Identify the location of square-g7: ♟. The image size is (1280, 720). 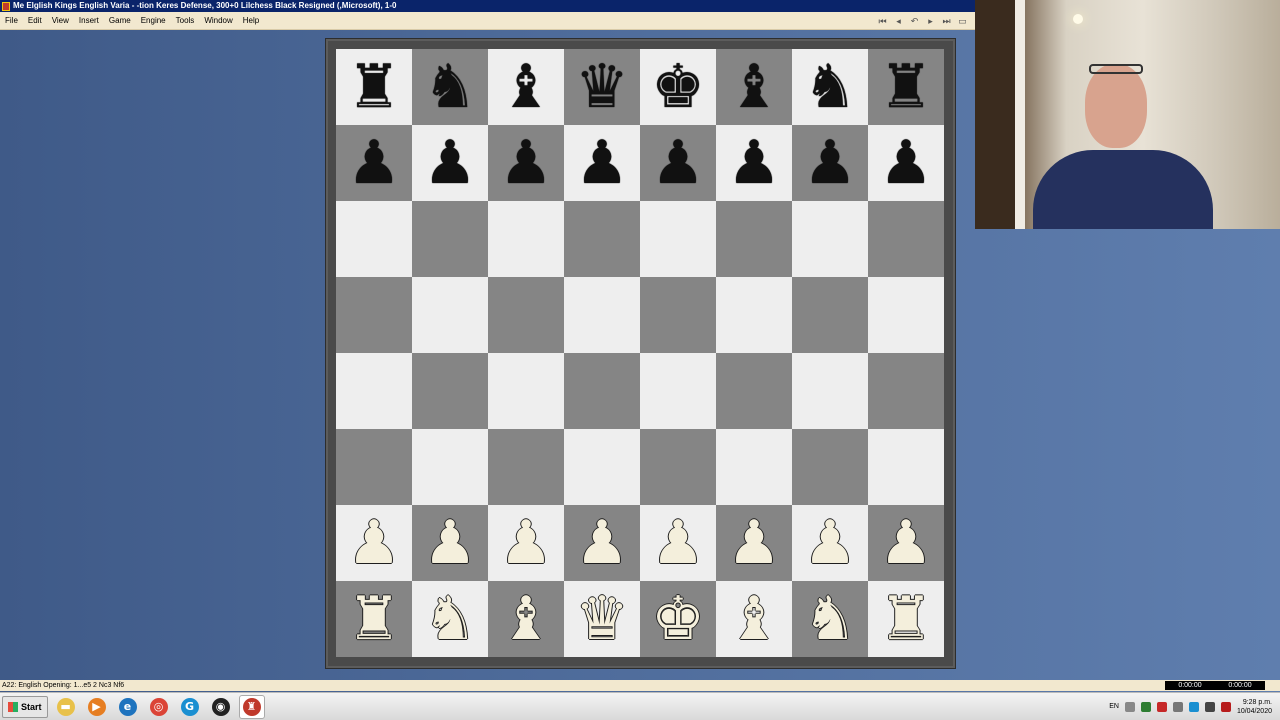
(830, 163).